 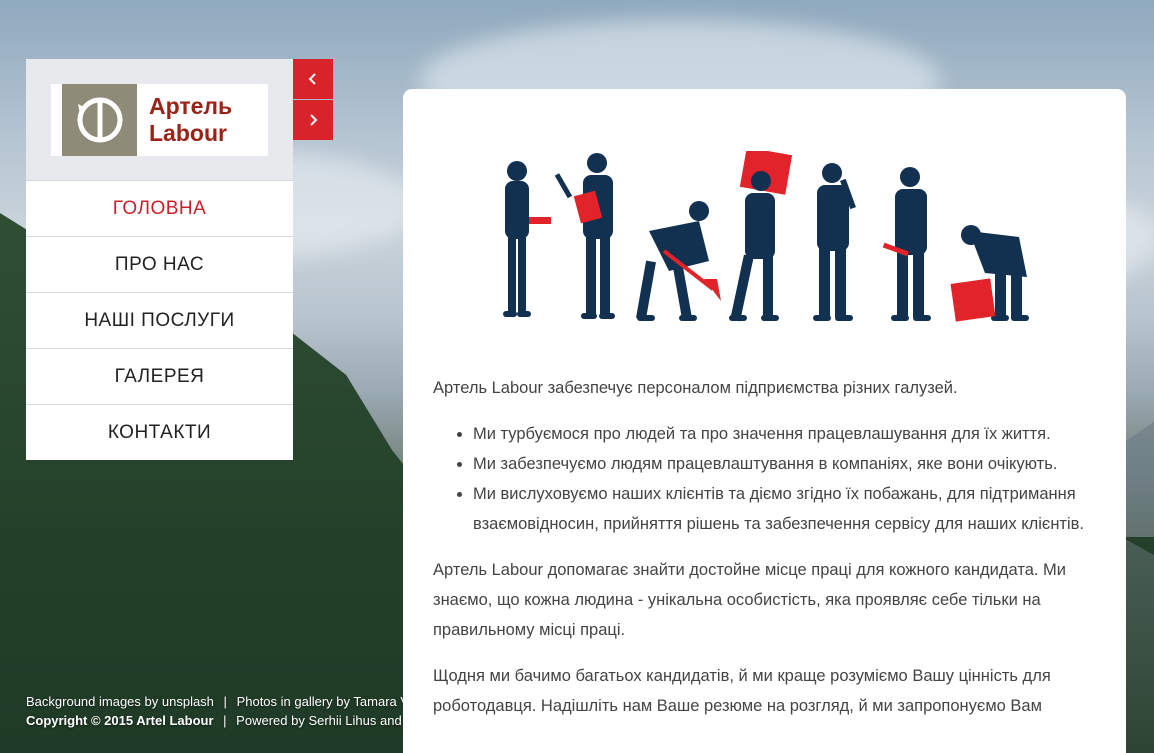 I want to click on bg-credit-link: unsplash, so click(x=188, y=701).